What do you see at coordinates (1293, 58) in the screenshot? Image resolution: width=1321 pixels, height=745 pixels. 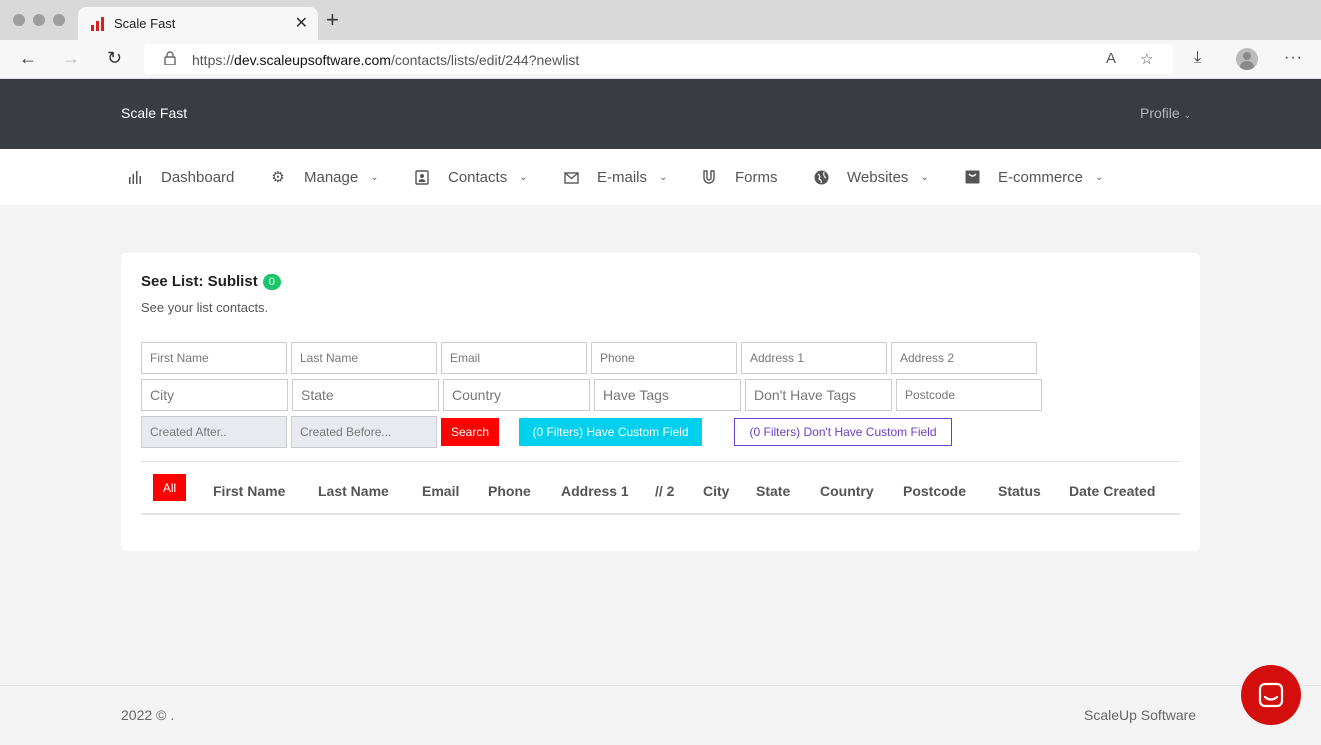 I see `more-menu-icon: ···` at bounding box center [1293, 58].